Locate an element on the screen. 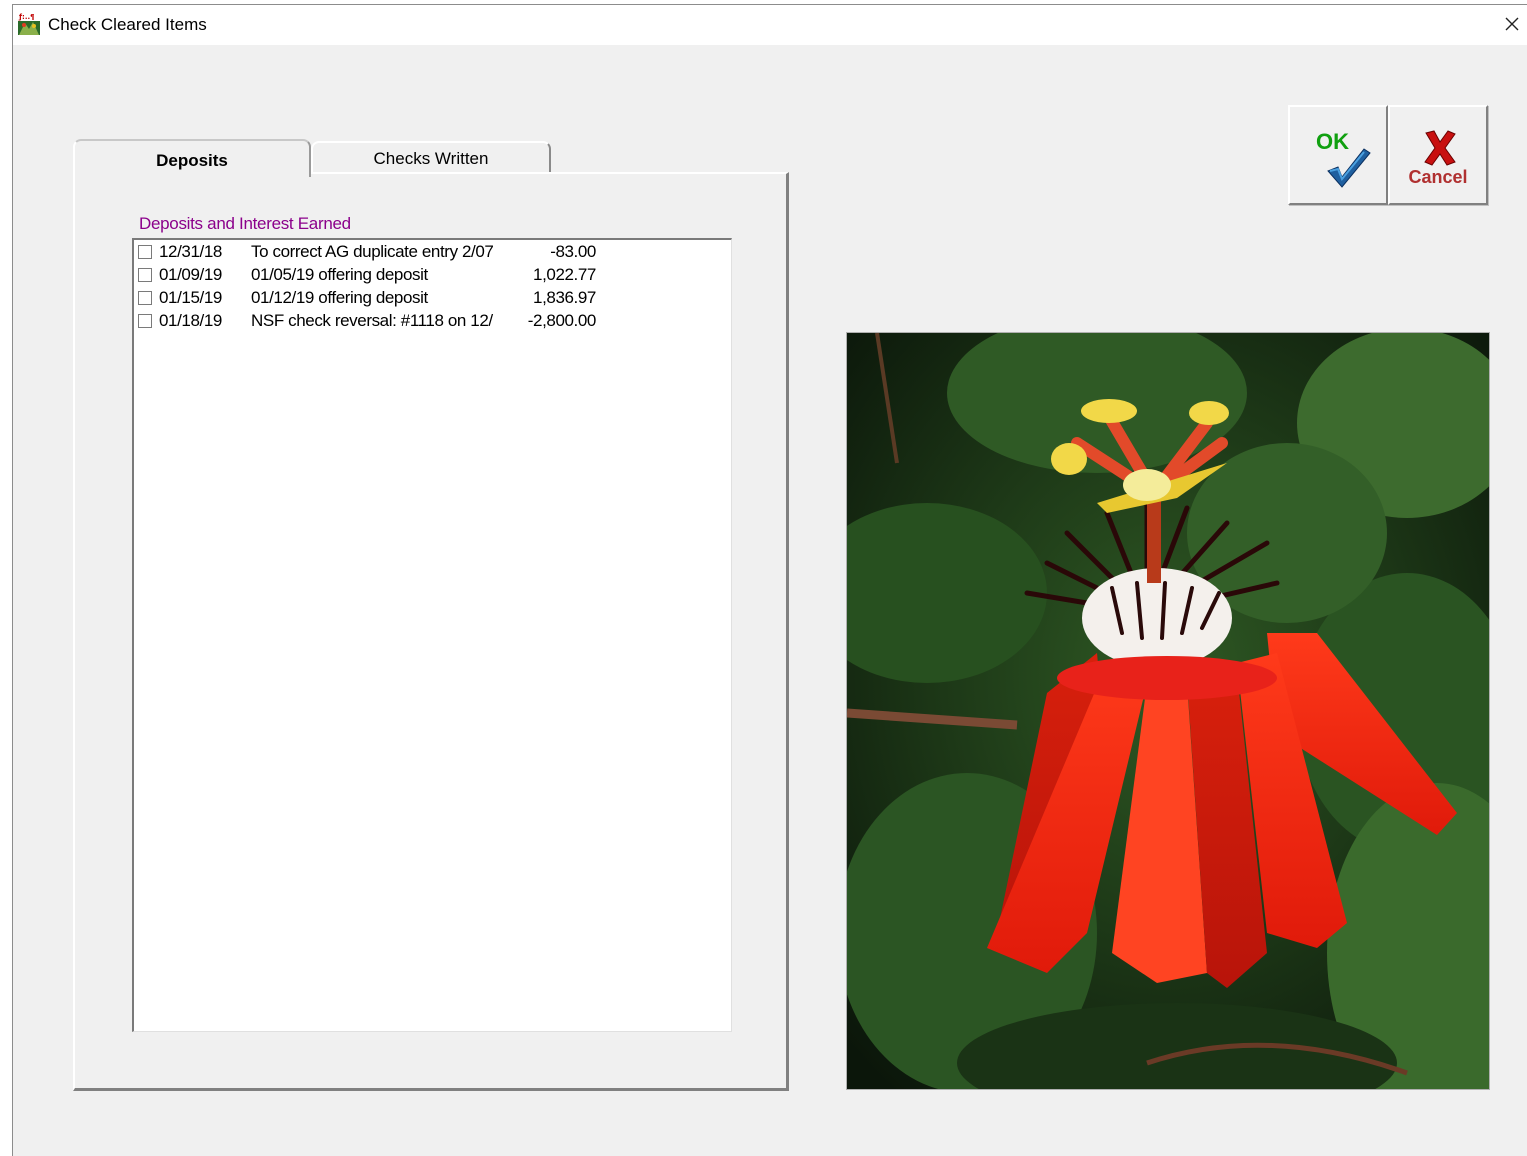 This screenshot has height=1156, width=1527. close-icon is located at coordinates (1512, 24).